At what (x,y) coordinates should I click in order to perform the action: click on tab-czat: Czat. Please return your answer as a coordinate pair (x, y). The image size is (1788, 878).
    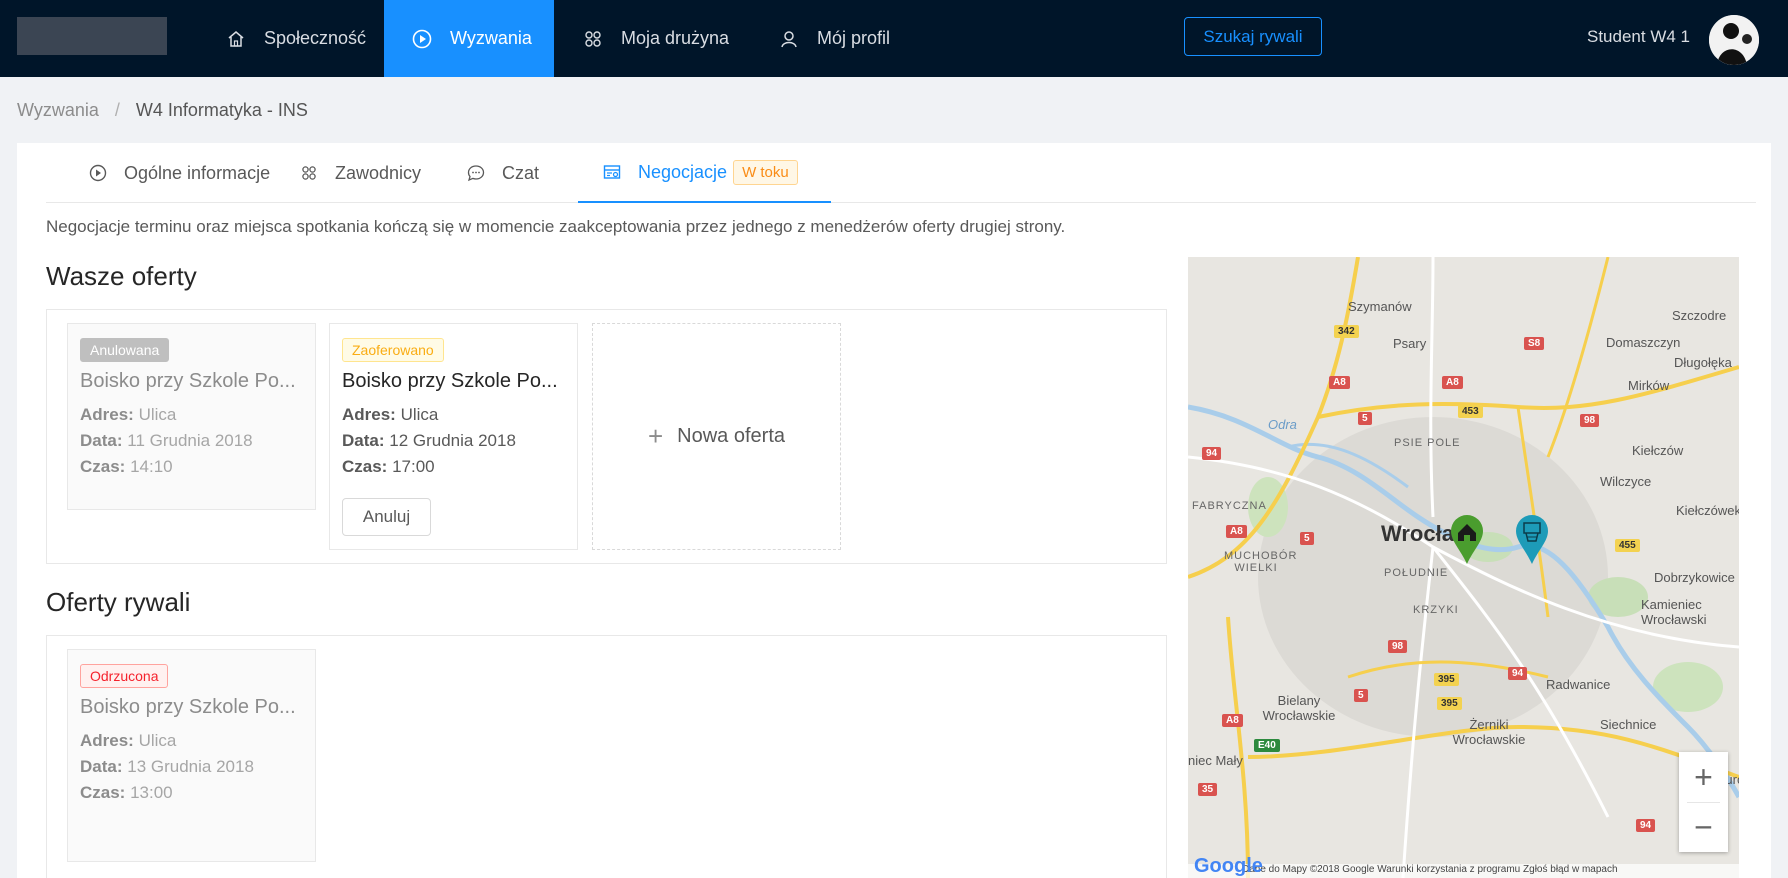
    Looking at the image, I should click on (502, 173).